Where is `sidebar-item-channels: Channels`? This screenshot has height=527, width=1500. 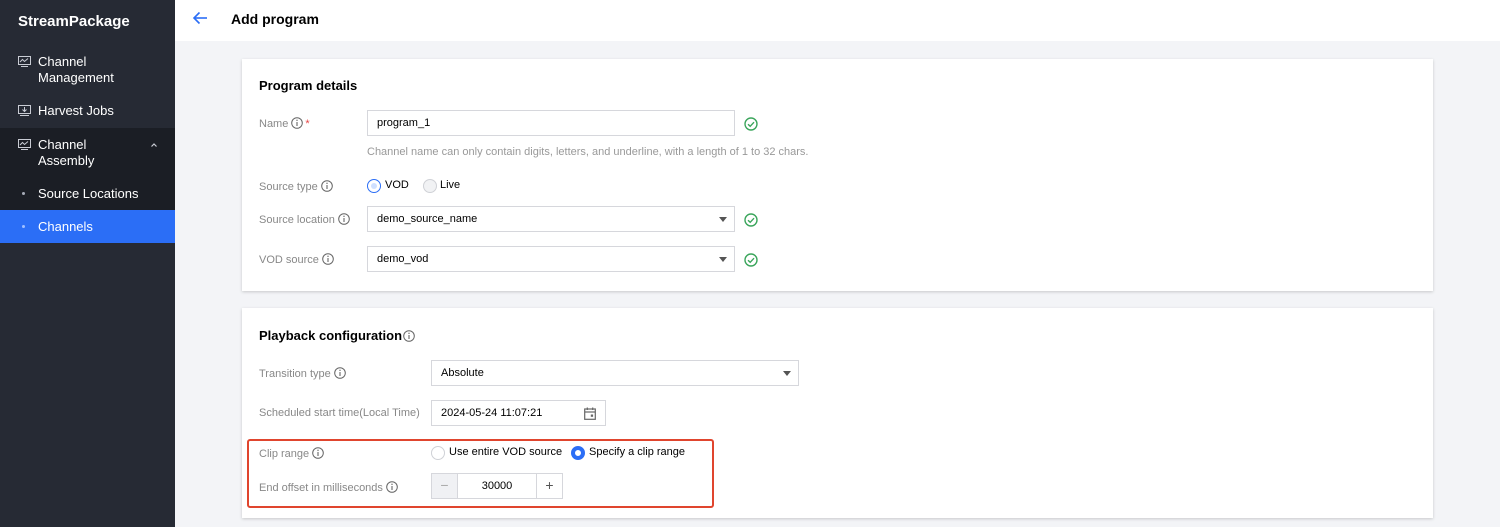 sidebar-item-channels: Channels is located at coordinates (87, 226).